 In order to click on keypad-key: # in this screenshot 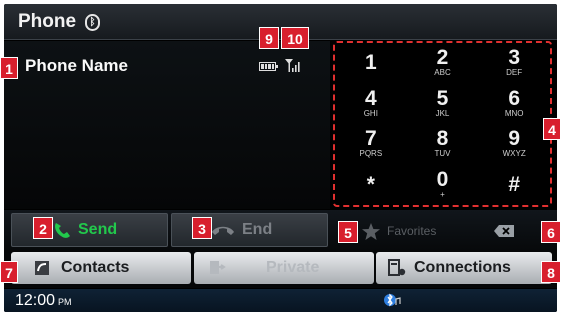, I will do `click(514, 185)`.